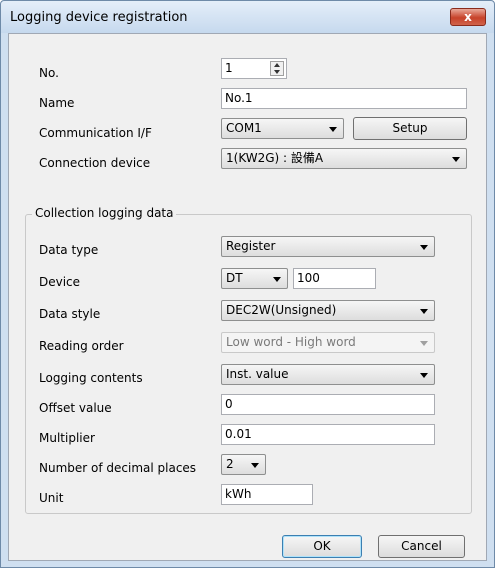 Image resolution: width=497 pixels, height=570 pixels. Describe the element at coordinates (275, 158) in the screenshot. I see `connection-device-value: 1(KW2G) : 設備A` at that location.